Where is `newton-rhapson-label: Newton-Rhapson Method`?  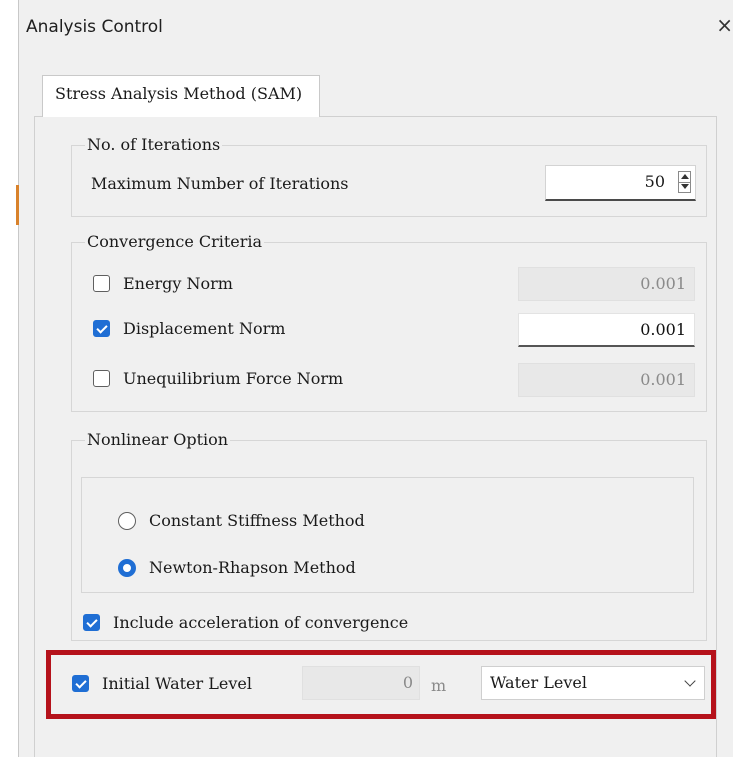
newton-rhapson-label: Newton-Rhapson Method is located at coordinates (252, 567).